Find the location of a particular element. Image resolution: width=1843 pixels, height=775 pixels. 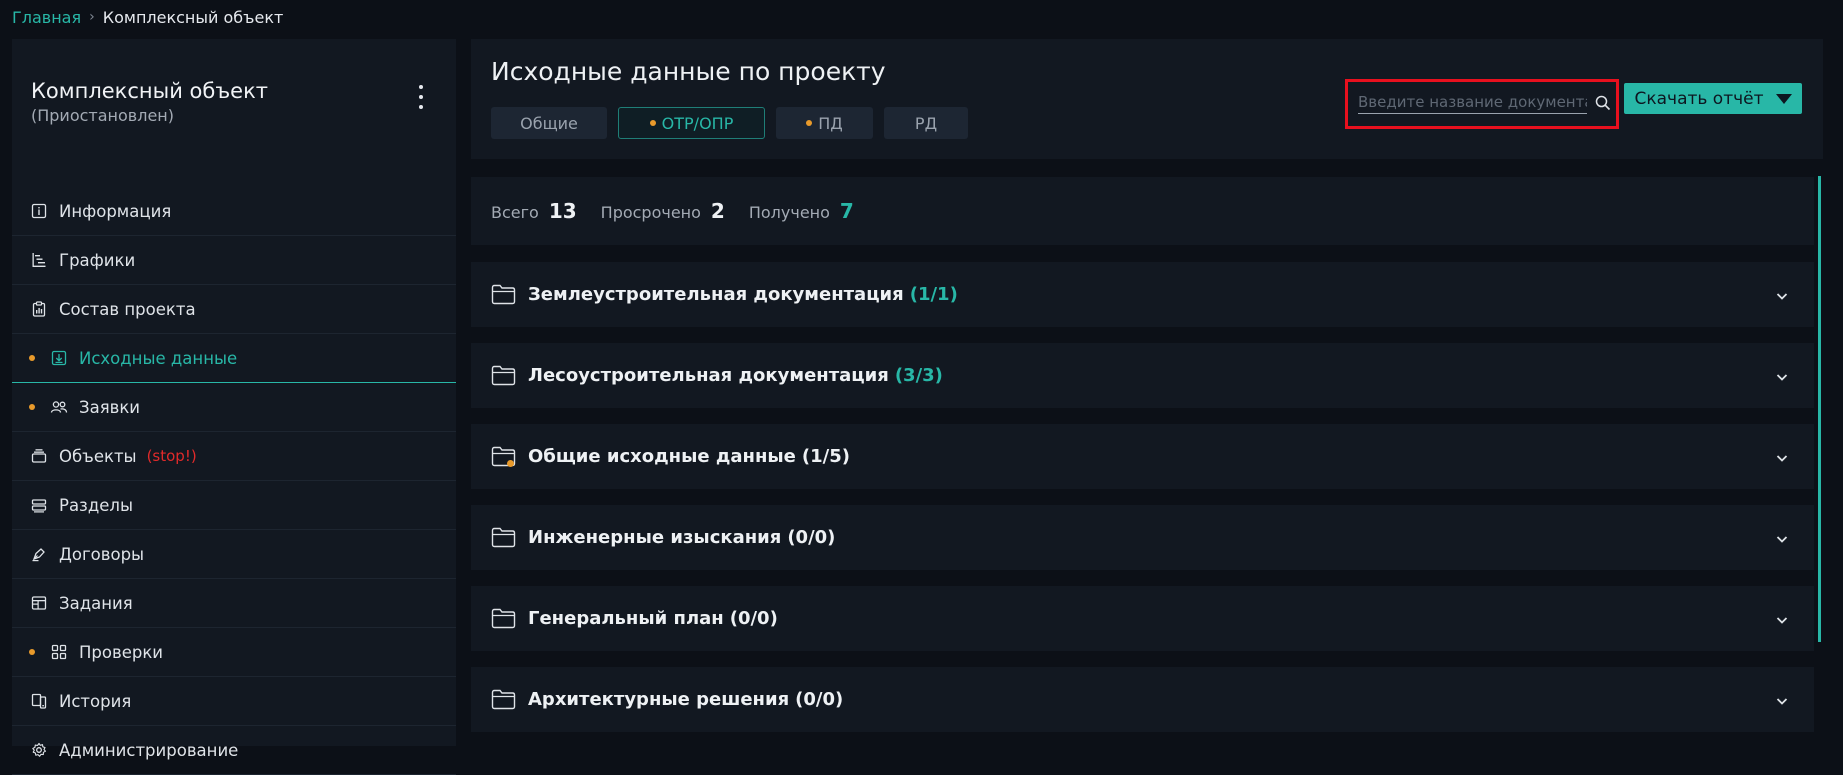

stat-overdue: Просрочено 2 is located at coordinates (663, 211).